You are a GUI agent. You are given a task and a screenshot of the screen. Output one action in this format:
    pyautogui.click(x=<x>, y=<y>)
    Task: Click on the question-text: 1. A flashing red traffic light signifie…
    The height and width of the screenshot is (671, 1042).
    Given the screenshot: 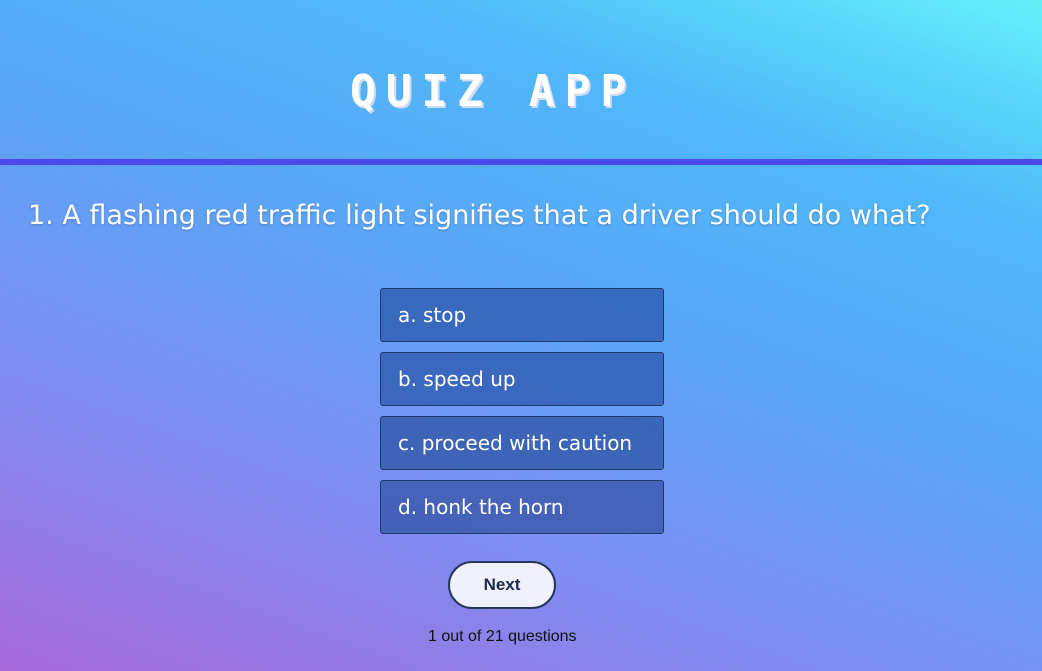 What is the action you would take?
    pyautogui.click(x=479, y=215)
    